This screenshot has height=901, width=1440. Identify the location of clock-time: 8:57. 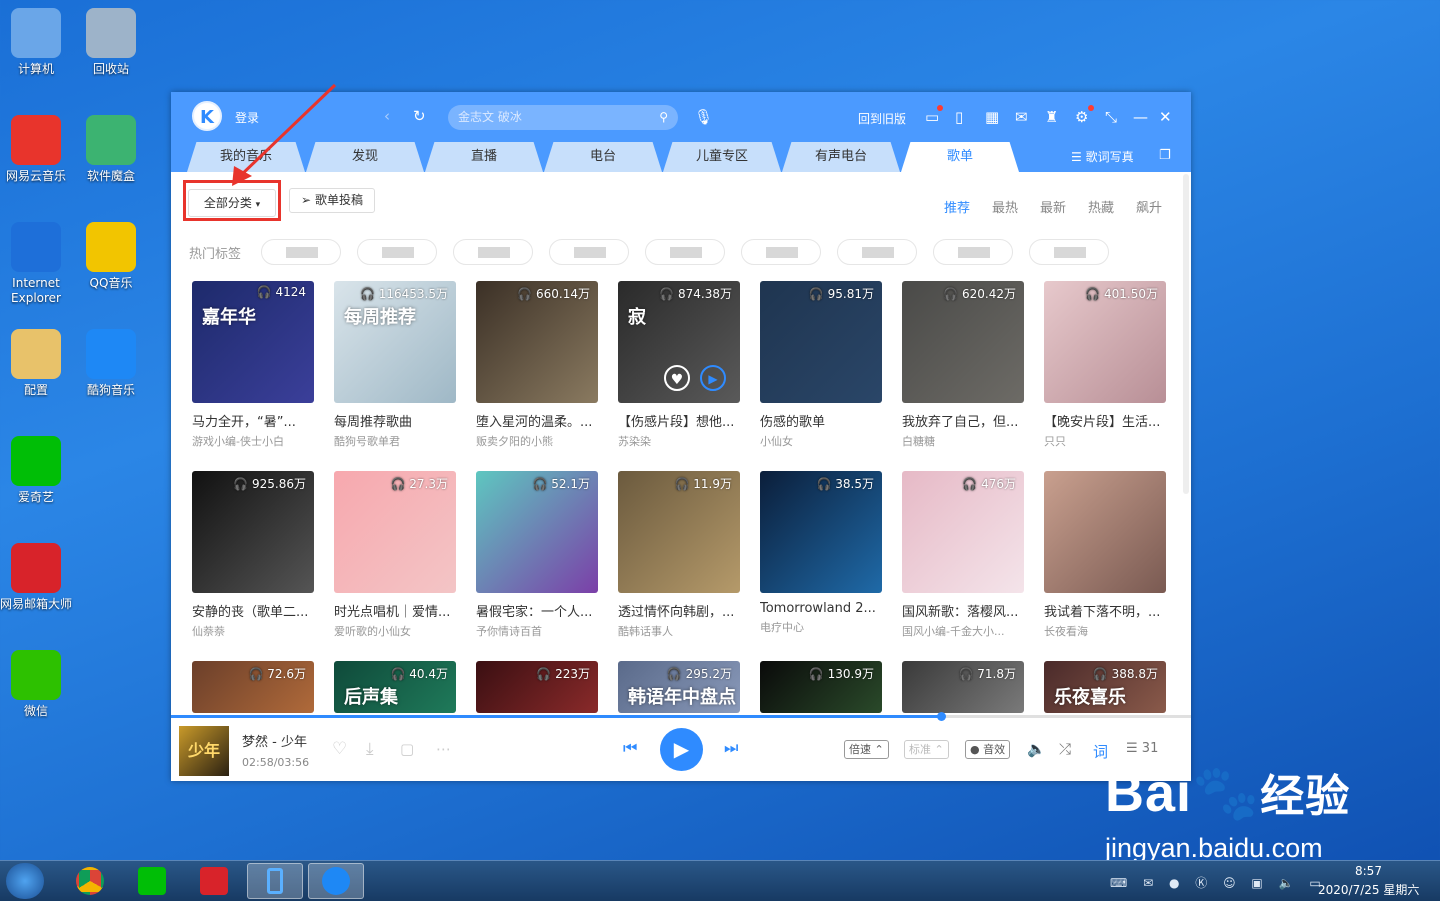
(1368, 871).